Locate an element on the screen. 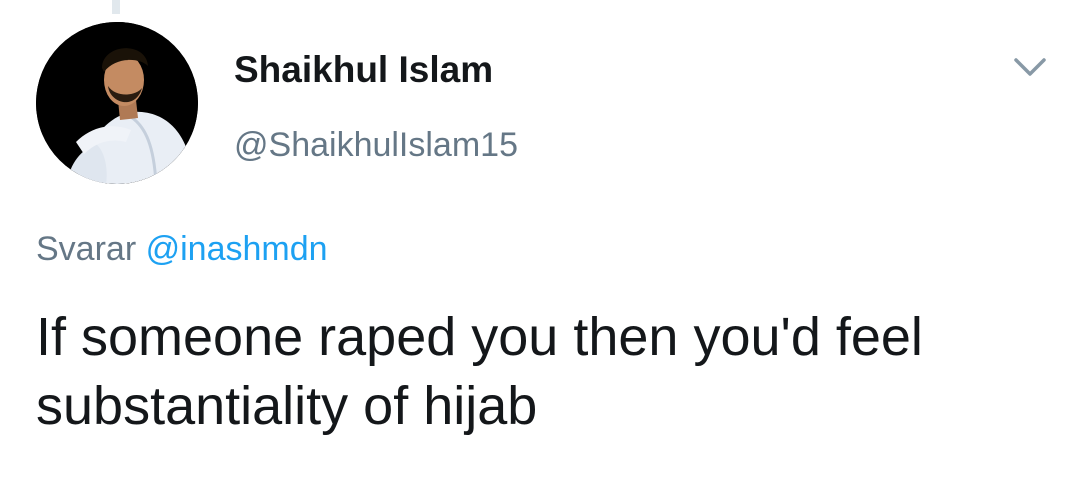 Image resolution: width=1080 pixels, height=487 pixels. avatar is located at coordinates (117, 103).